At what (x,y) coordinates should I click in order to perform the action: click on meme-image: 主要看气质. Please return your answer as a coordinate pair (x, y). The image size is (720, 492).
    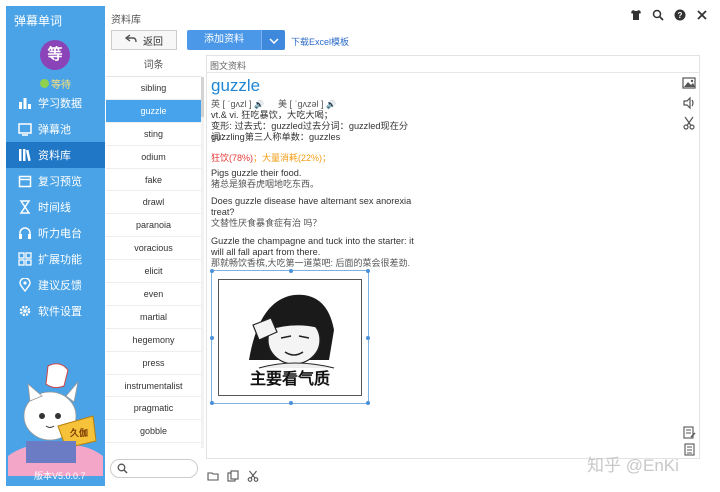
    Looking at the image, I should click on (290, 337).